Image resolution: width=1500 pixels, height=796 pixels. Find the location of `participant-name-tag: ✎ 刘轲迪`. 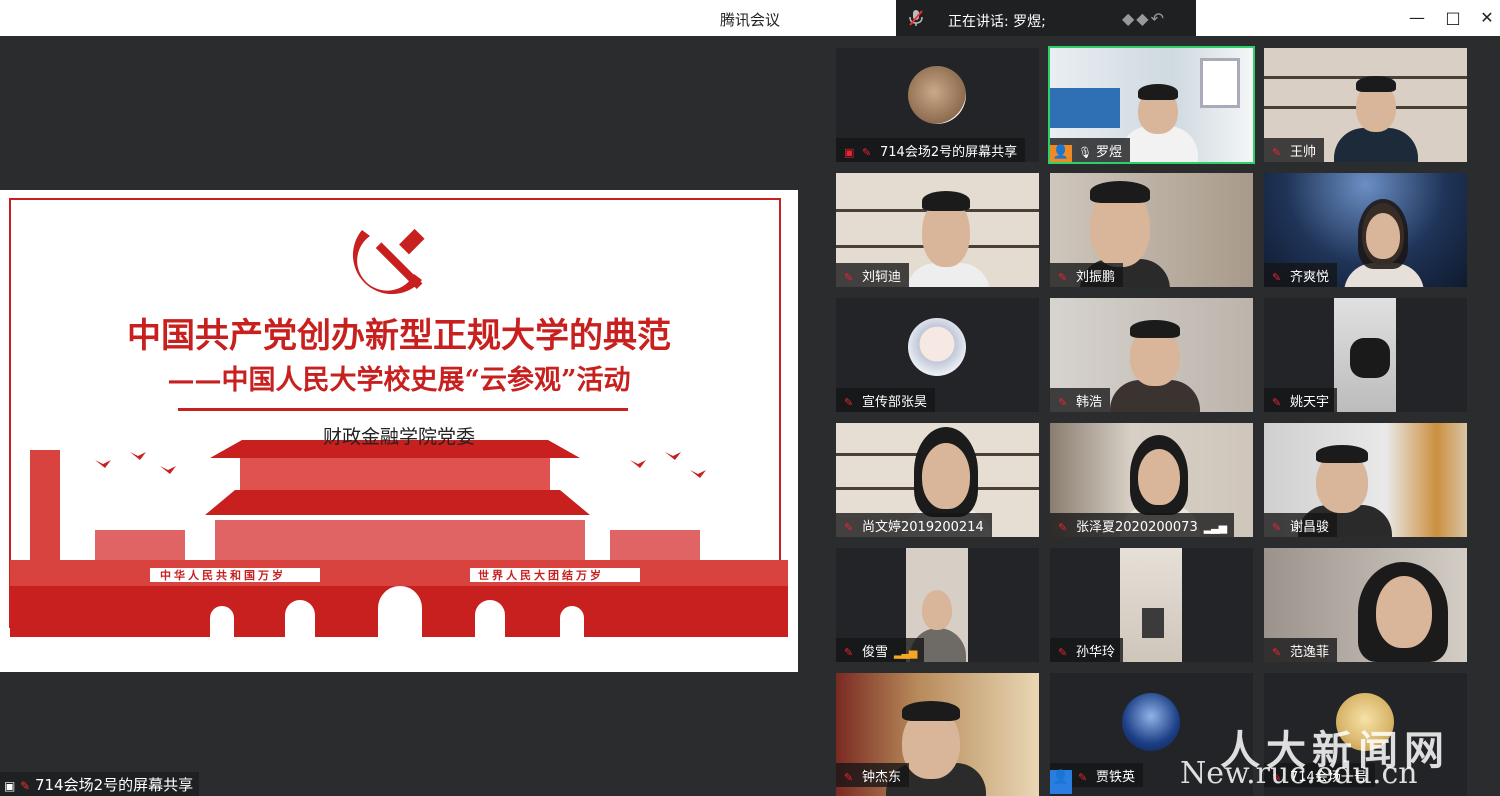

participant-name-tag: ✎ 刘轲迪 is located at coordinates (873, 275).